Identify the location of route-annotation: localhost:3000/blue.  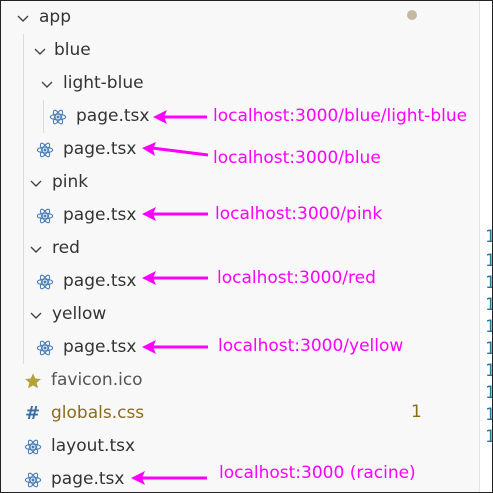
(297, 158).